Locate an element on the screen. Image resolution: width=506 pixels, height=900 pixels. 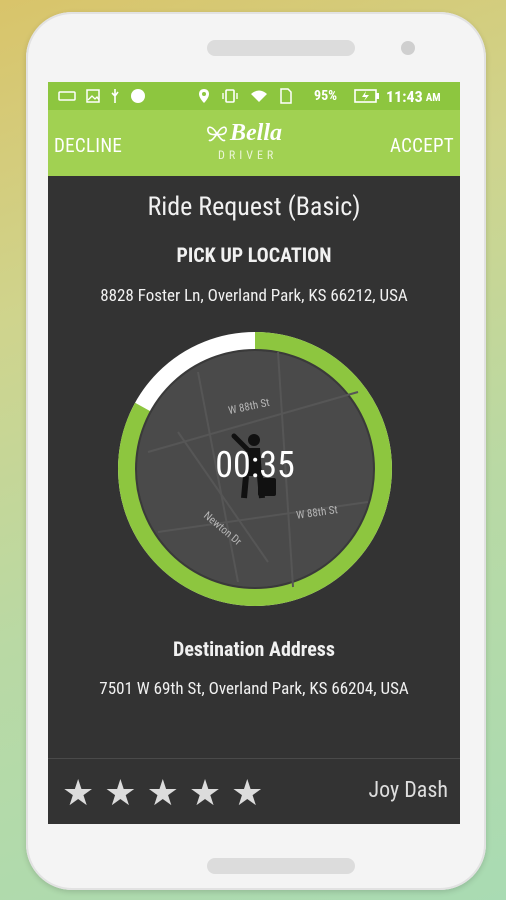
battery-charging-icon is located at coordinates (366, 96).